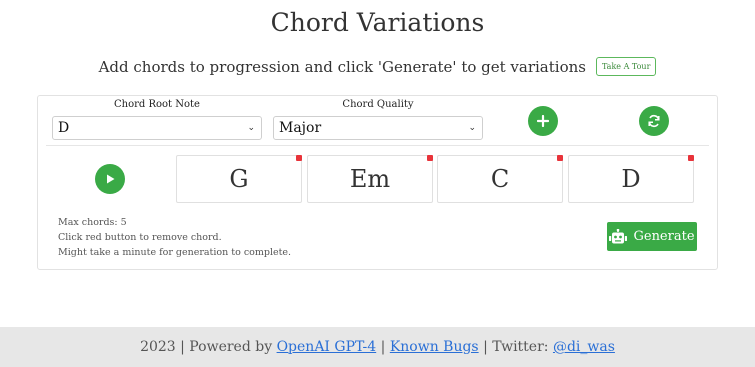  I want to click on chord-quality-select: Major ⌄, so click(378, 128).